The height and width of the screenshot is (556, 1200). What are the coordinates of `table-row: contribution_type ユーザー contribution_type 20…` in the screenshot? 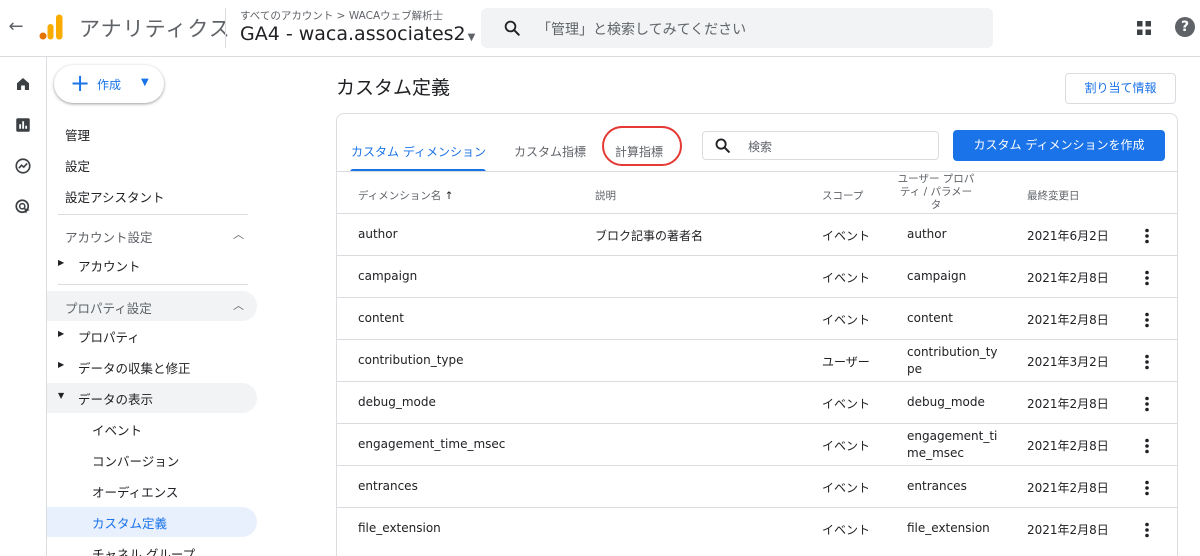 It's located at (757, 360).